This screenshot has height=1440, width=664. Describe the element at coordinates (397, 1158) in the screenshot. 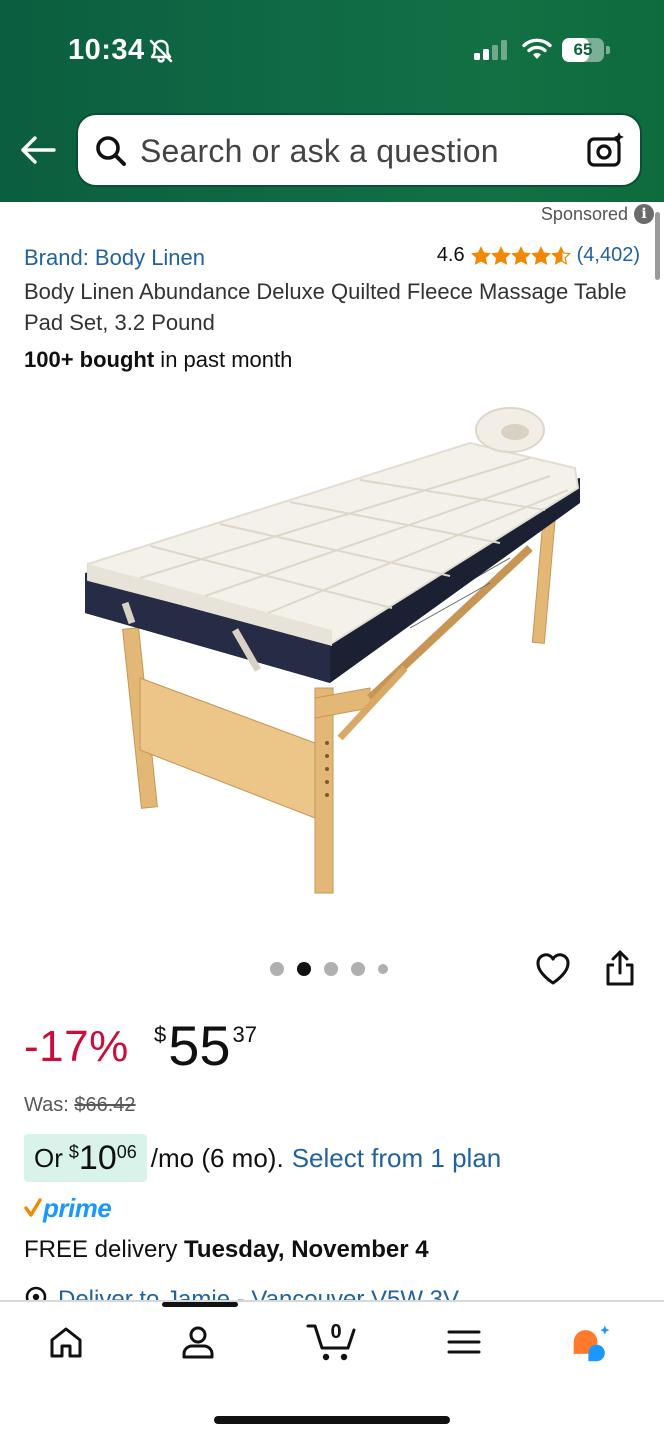

I see `select-plan-link: Select from 1 plan` at that location.